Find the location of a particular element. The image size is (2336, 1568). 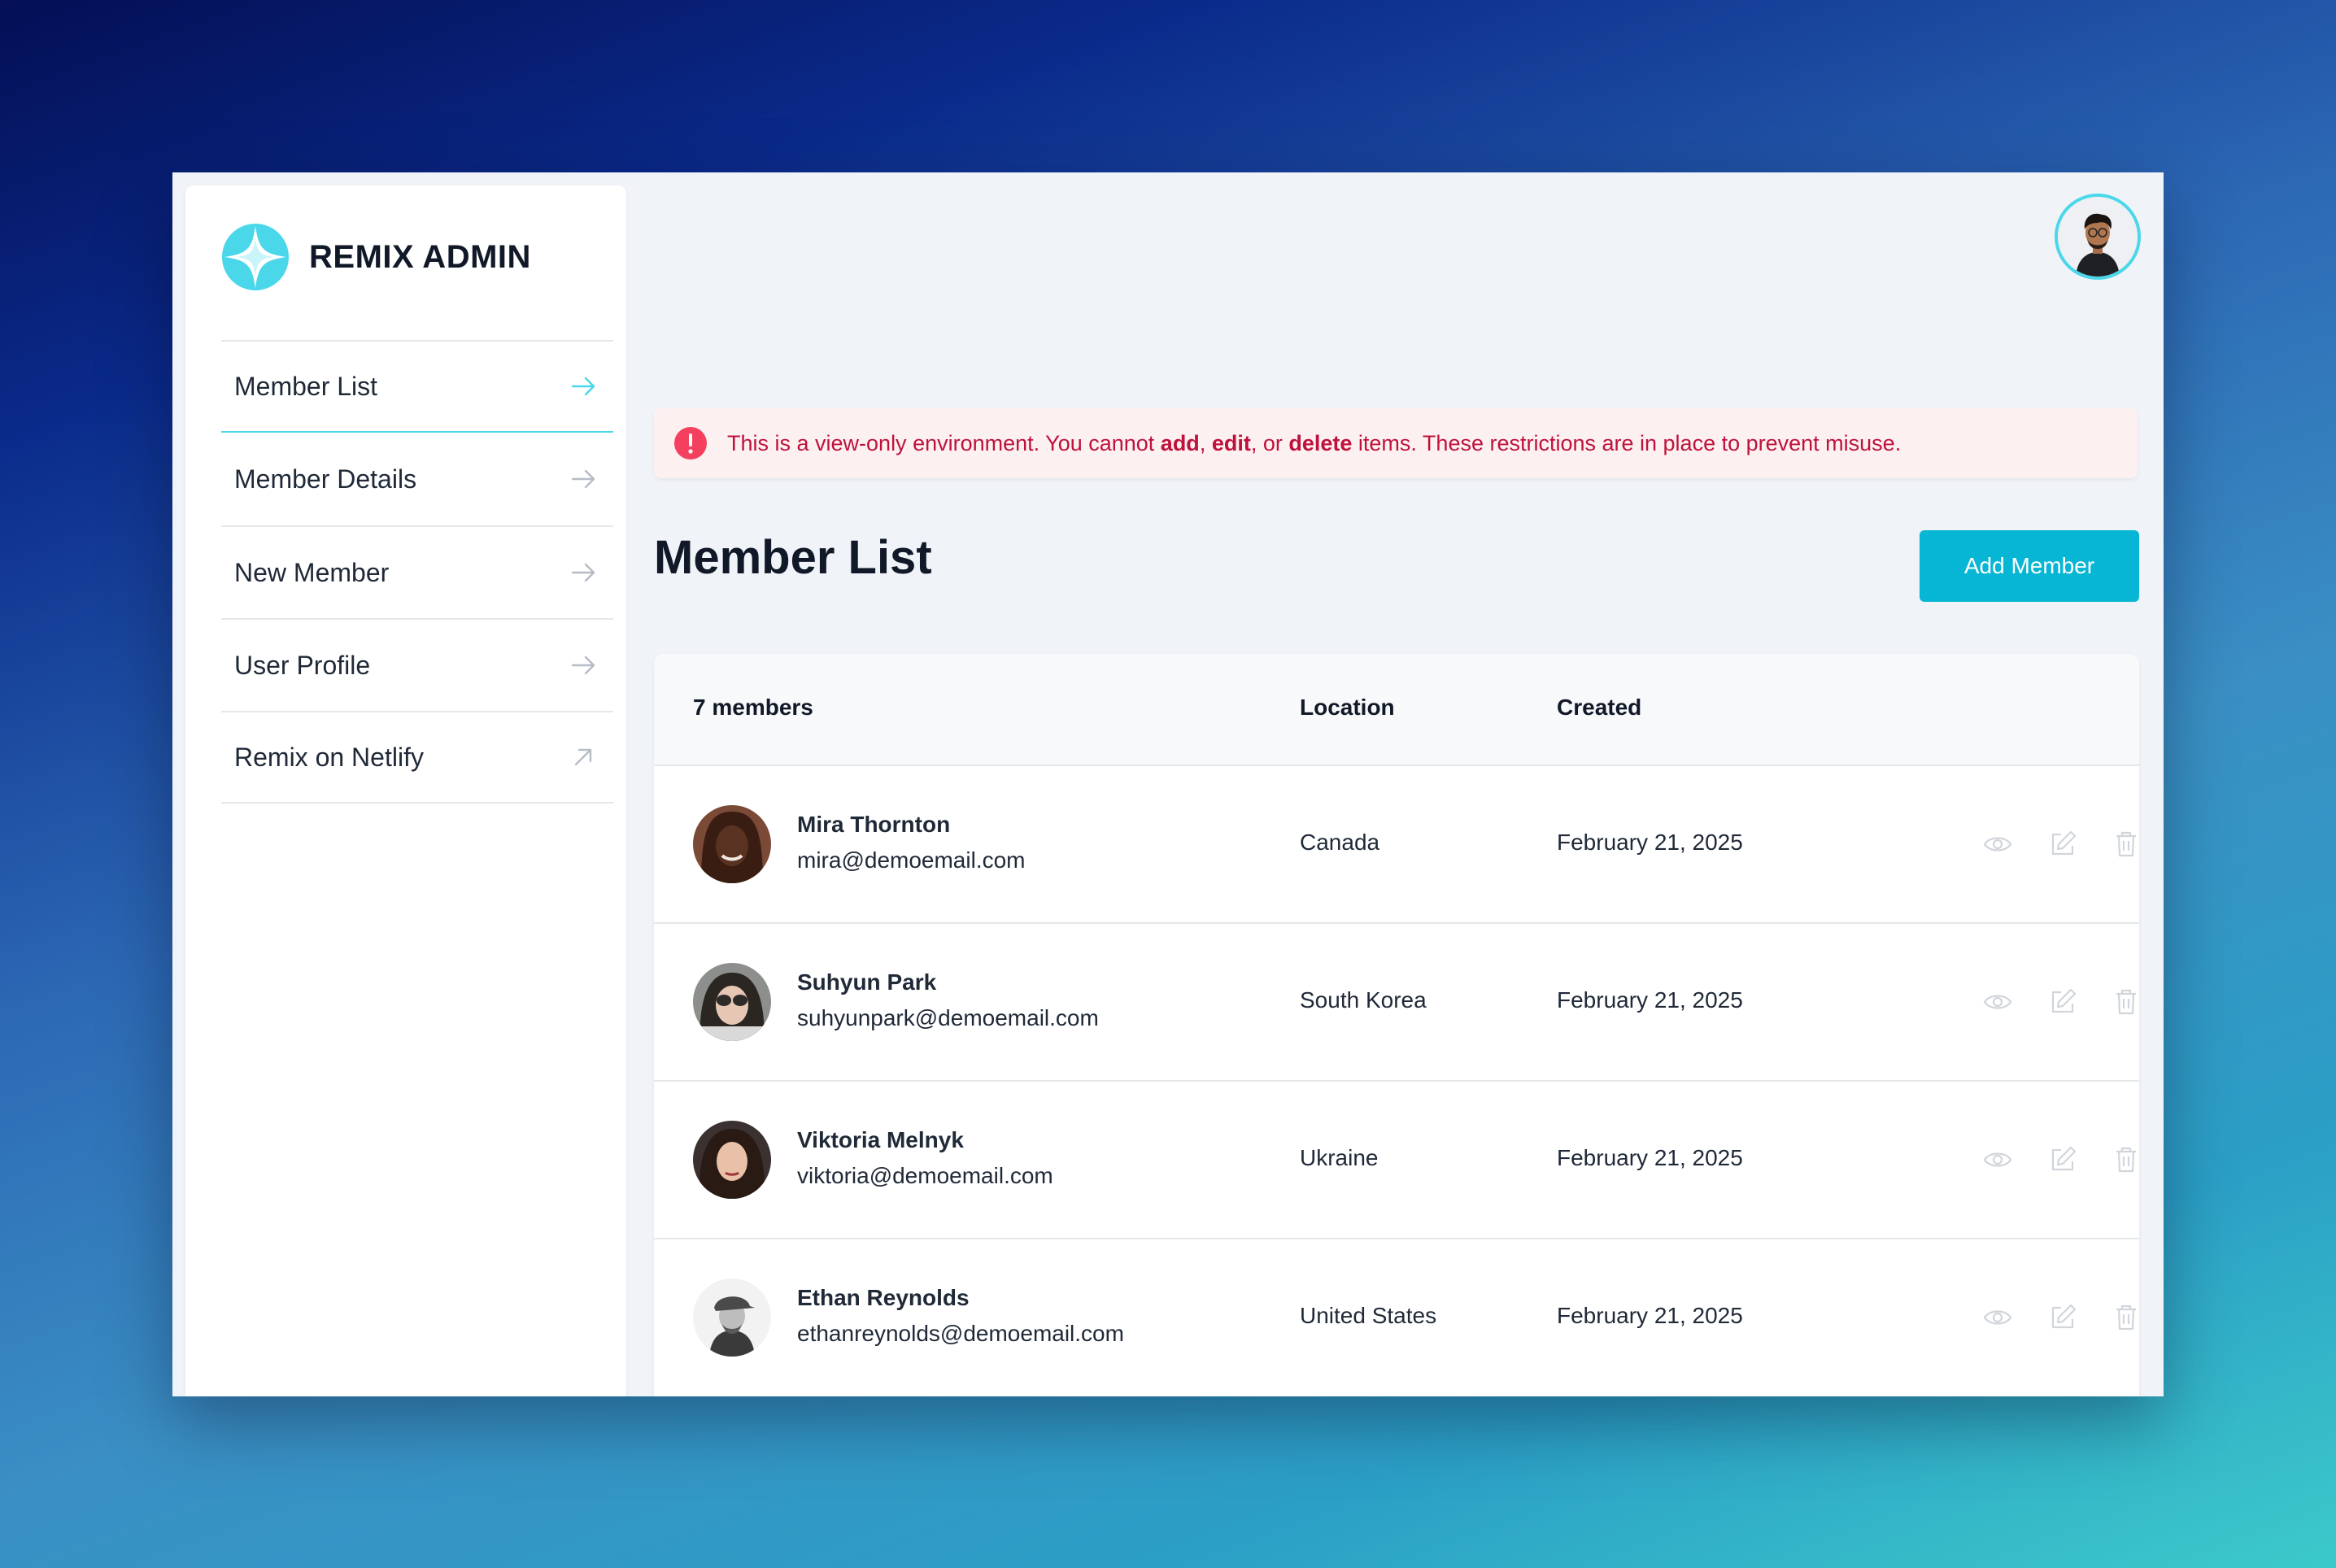

member-location: South Korea is located at coordinates (1363, 1000).